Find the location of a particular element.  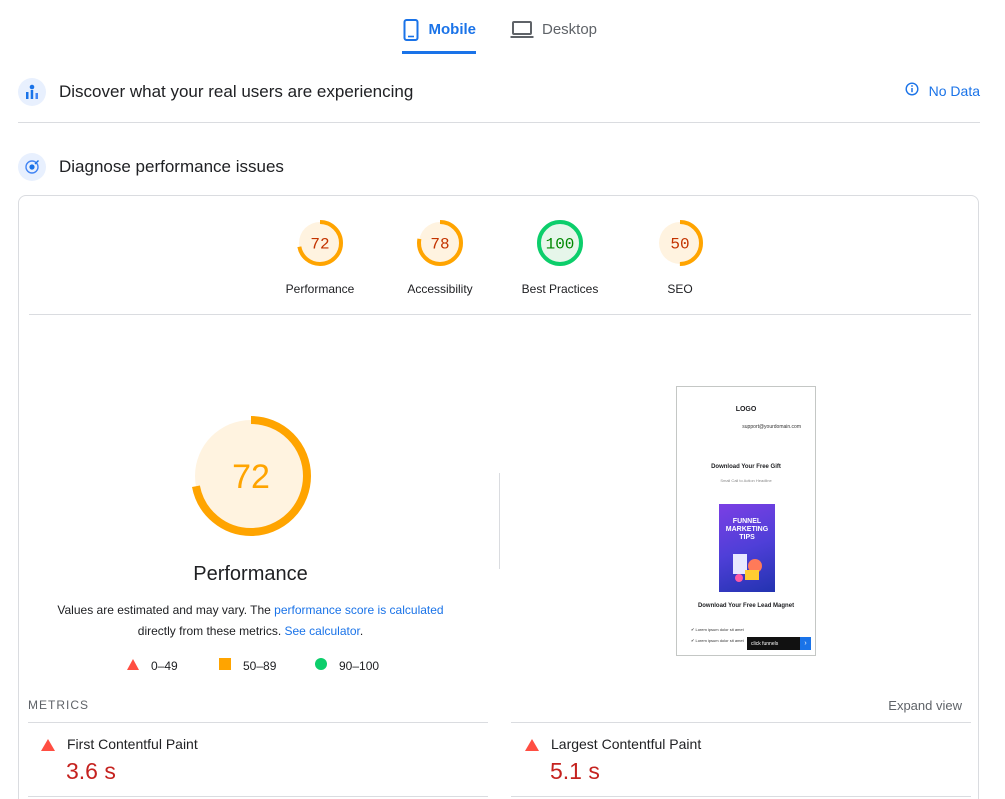

screenshot-logo: LOGO is located at coordinates (746, 409).